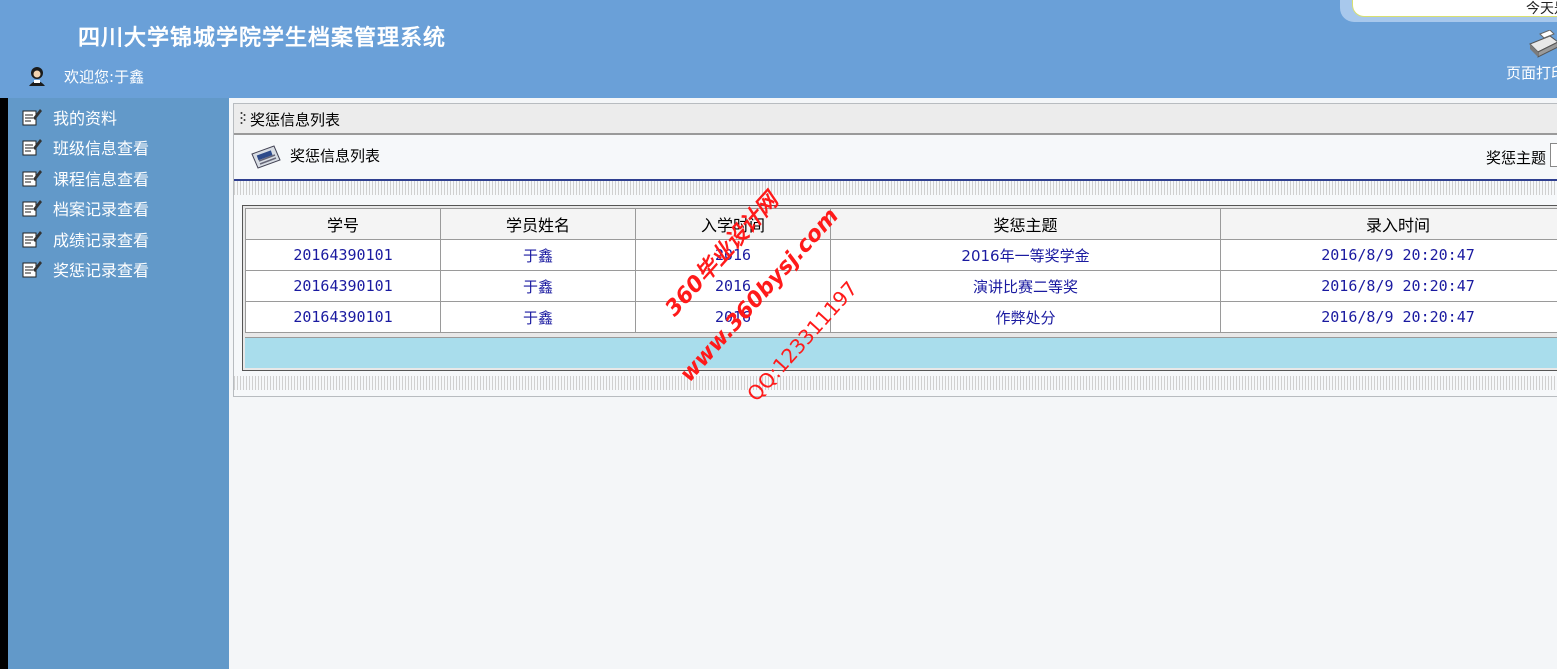  What do you see at coordinates (89, 76) in the screenshot?
I see `welcome-prefix: 欢迎您:` at bounding box center [89, 76].